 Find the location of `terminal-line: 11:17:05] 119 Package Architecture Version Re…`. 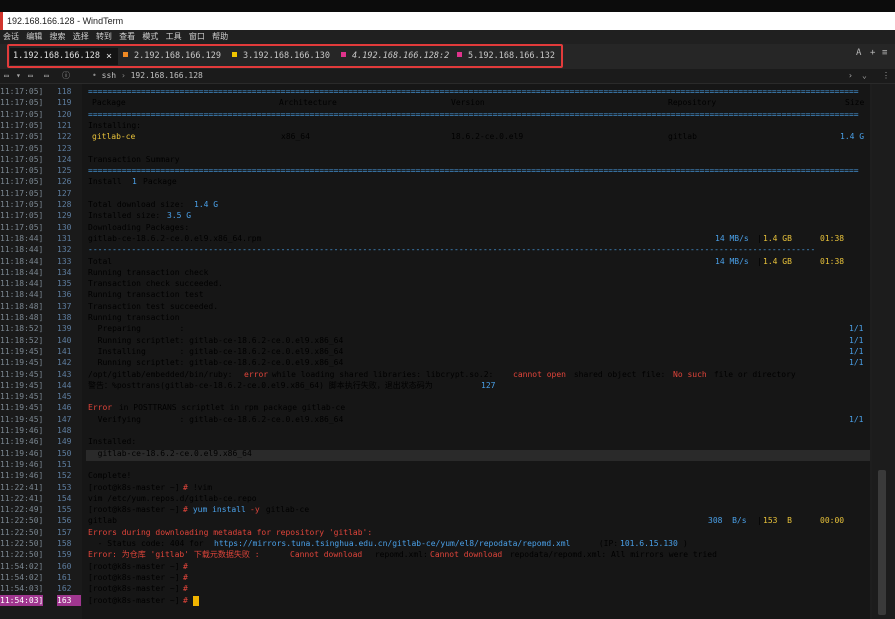

terminal-line: 11:17:05] 119 Package Architecture Version Re… is located at coordinates (435, 102).